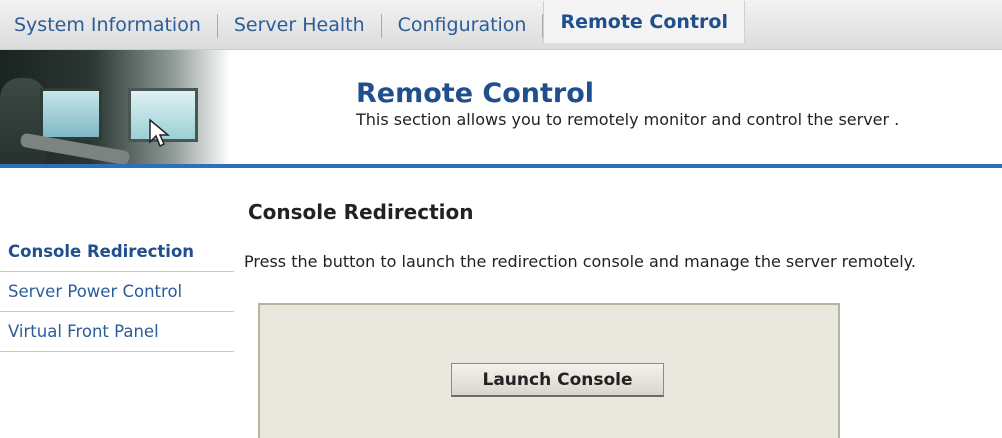  Describe the element at coordinates (361, 212) in the screenshot. I see `page-title: Console Redirection` at that location.